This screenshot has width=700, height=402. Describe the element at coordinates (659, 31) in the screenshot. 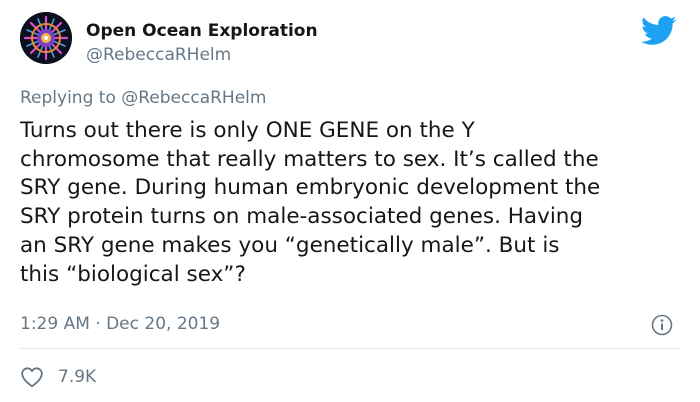

I see `twitter-bird-icon` at that location.